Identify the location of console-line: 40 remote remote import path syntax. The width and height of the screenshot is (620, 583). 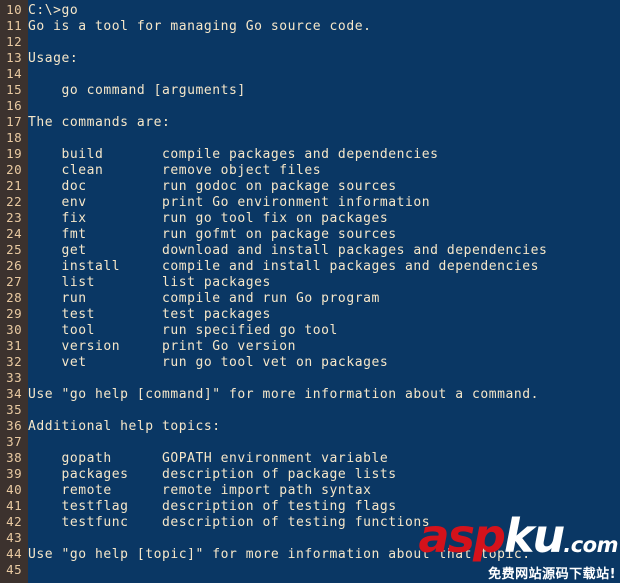
(310, 490).